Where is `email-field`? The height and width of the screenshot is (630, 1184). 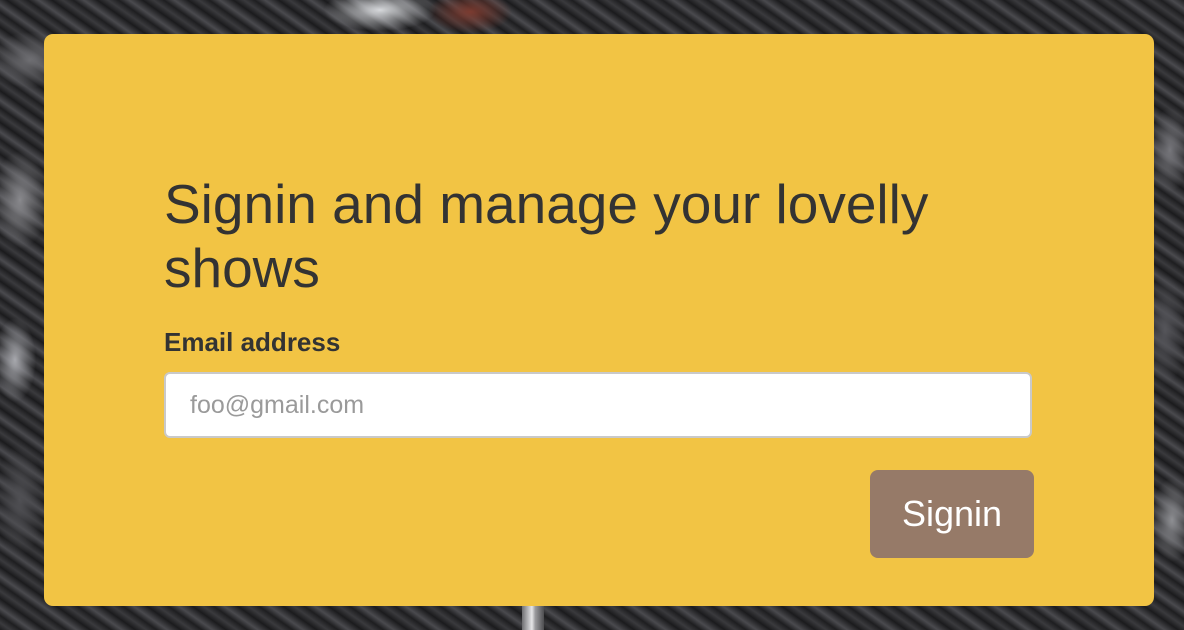
email-field is located at coordinates (598, 405).